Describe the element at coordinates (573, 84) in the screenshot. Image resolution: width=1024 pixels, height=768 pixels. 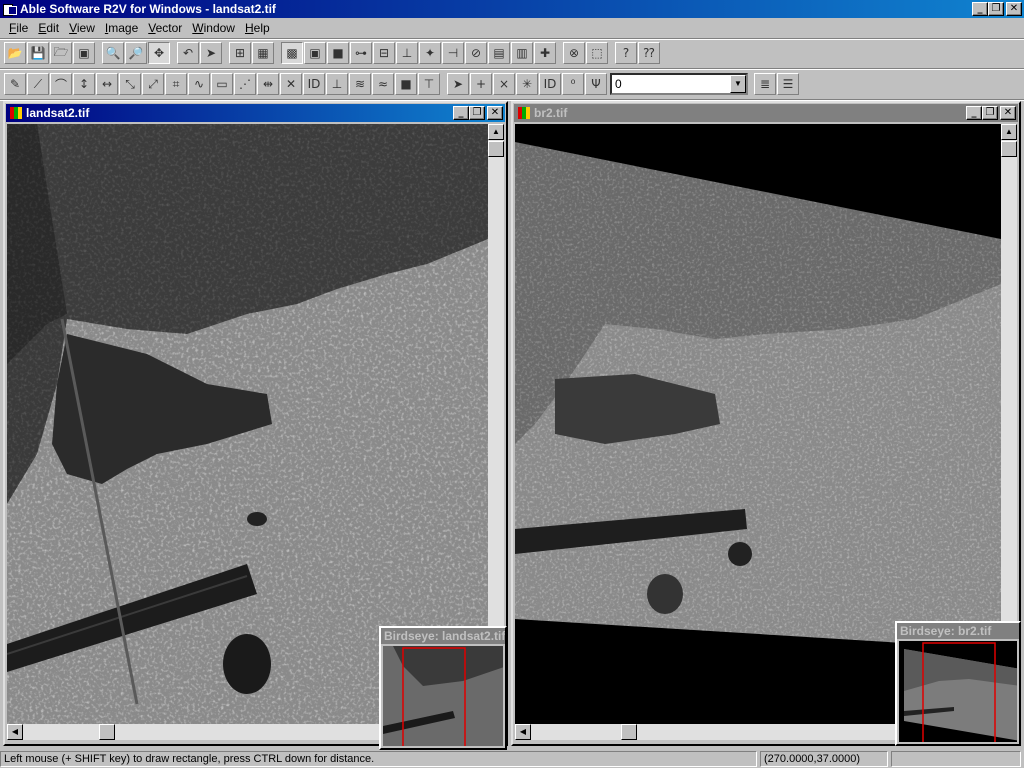
I see `node-value-button: ⁰` at that location.